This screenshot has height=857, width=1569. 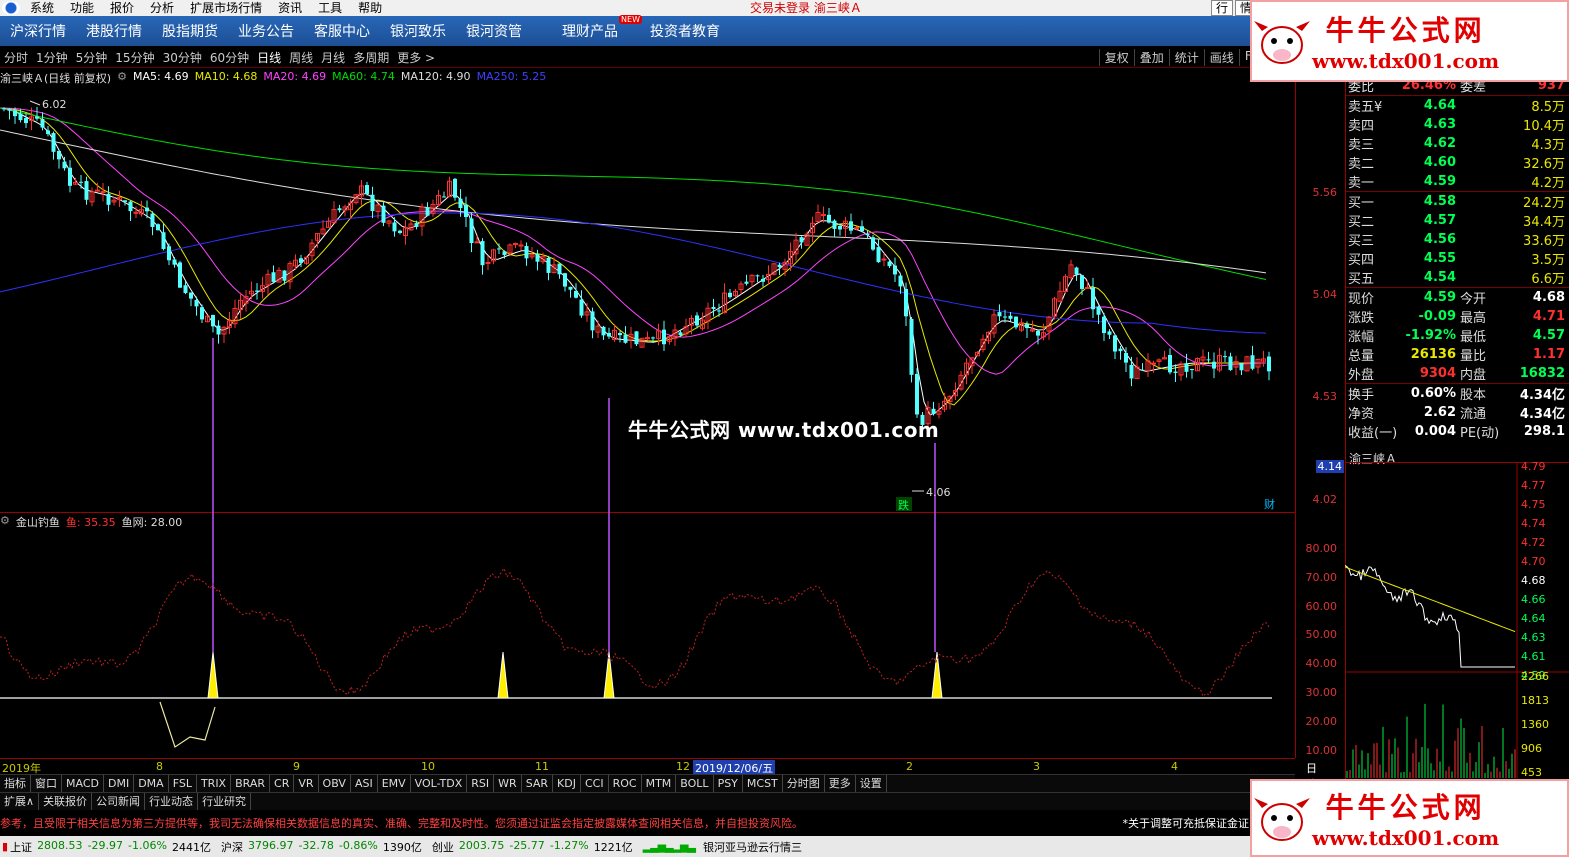 What do you see at coordinates (695, 783) in the screenshot?
I see `indicator-tab: BOLL` at bounding box center [695, 783].